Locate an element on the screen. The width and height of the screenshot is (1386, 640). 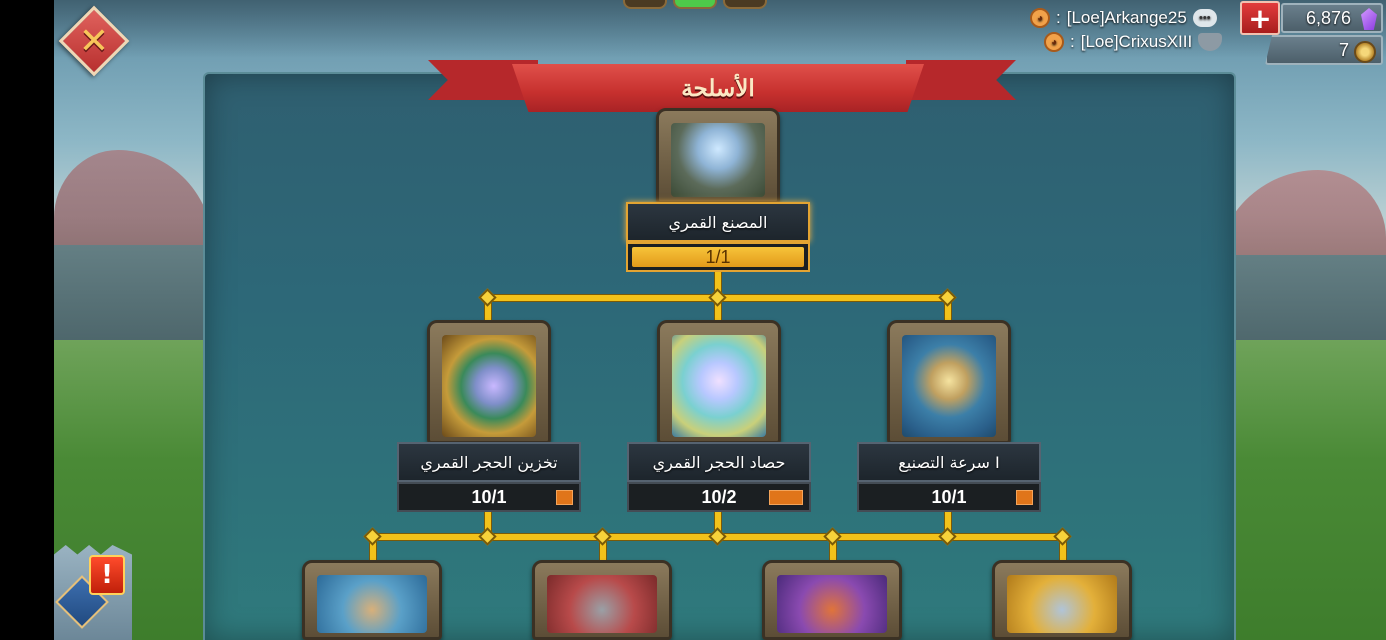
background-wall-left is located at coordinates (139, 292).